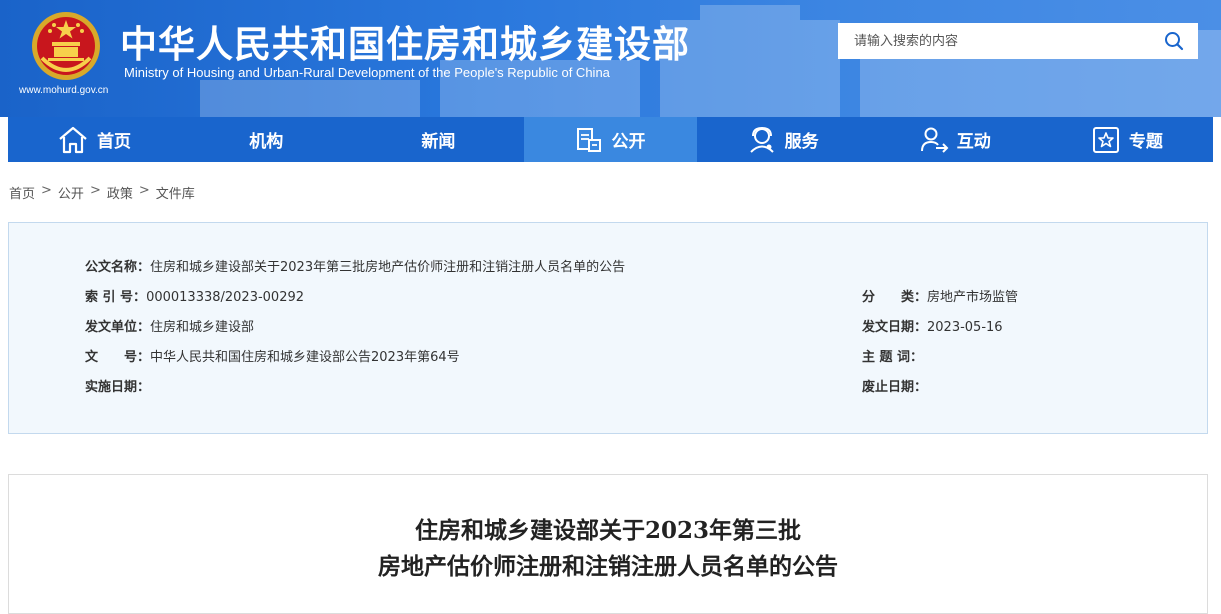  Describe the element at coordinates (1105, 139) in the screenshot. I see `star-icon` at that location.